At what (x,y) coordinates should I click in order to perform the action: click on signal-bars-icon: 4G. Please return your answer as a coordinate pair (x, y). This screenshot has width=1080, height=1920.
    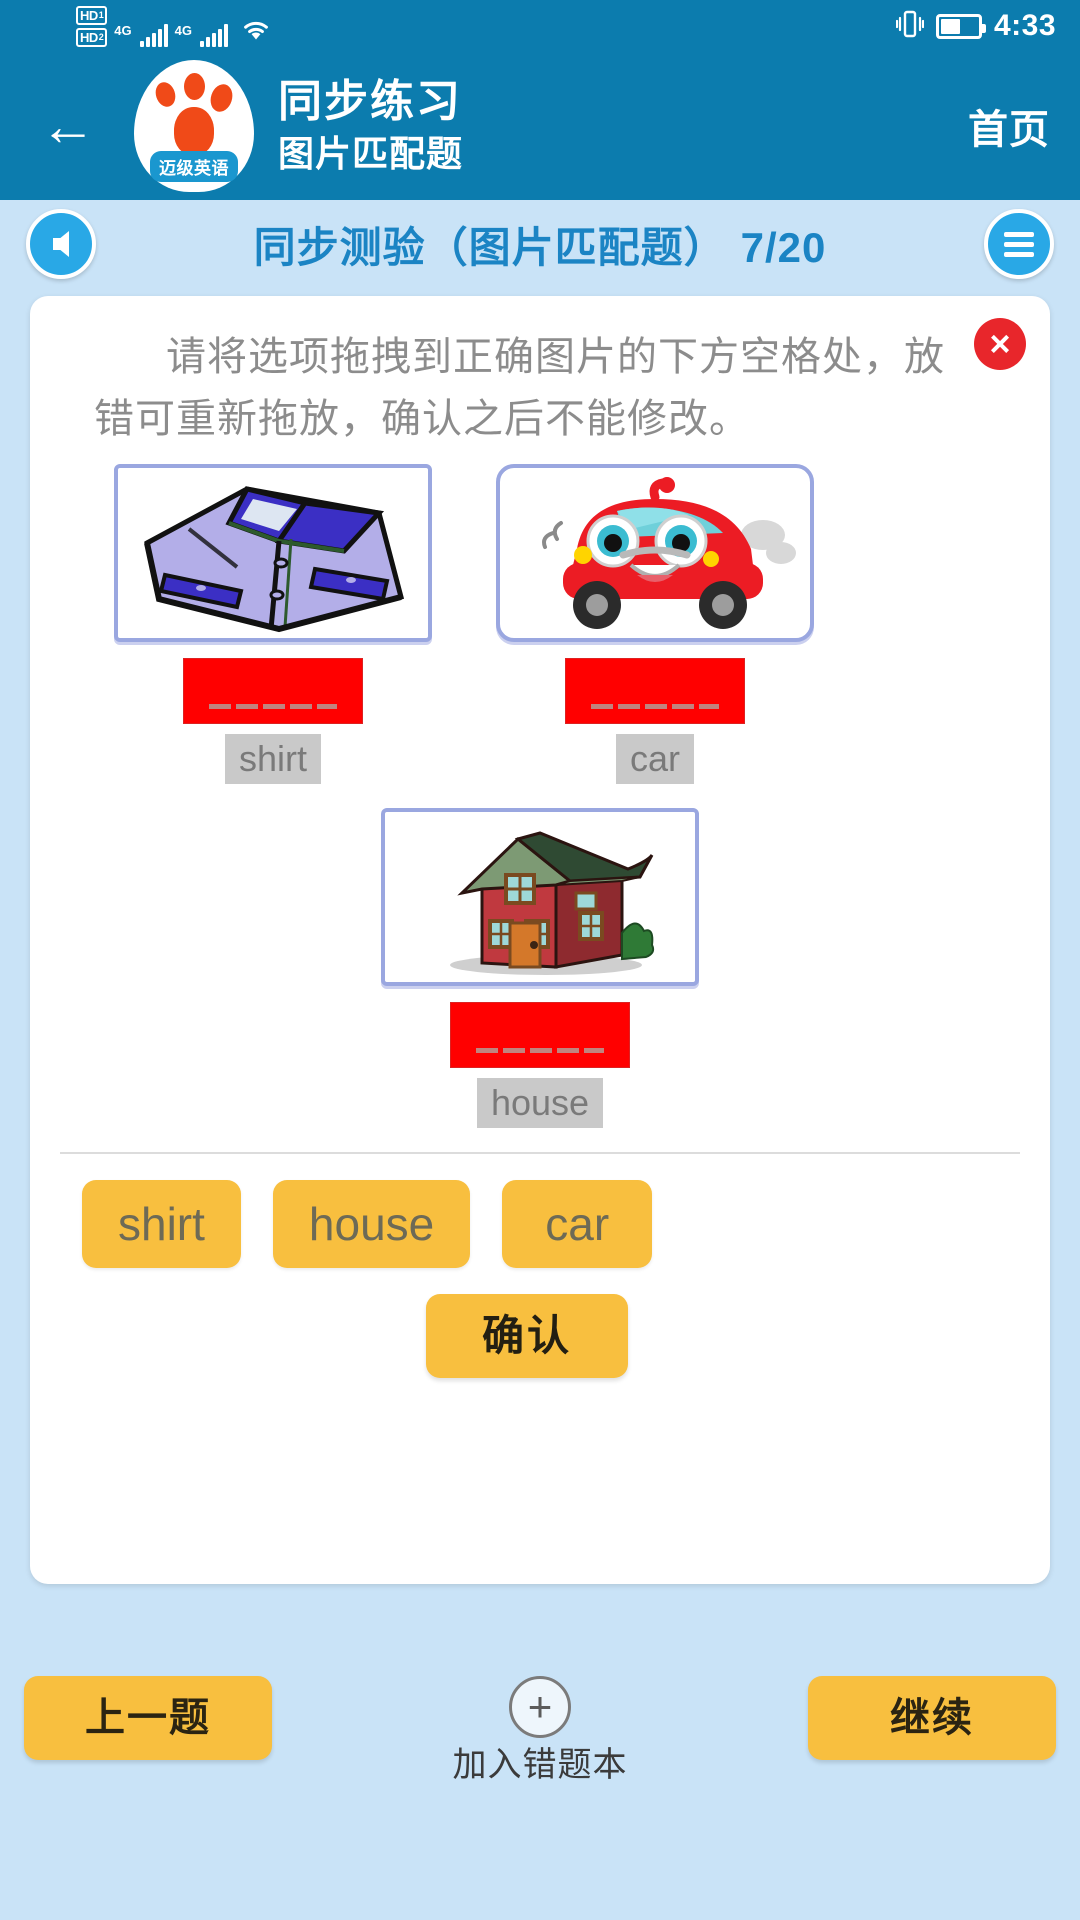
    Looking at the image, I should click on (141, 35).